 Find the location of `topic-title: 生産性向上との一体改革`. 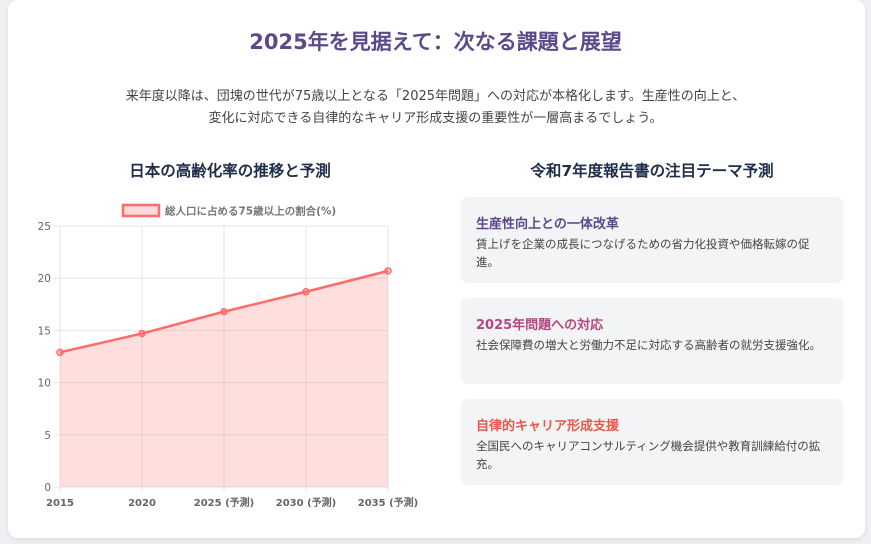

topic-title: 生産性向上との一体改革 is located at coordinates (547, 224).